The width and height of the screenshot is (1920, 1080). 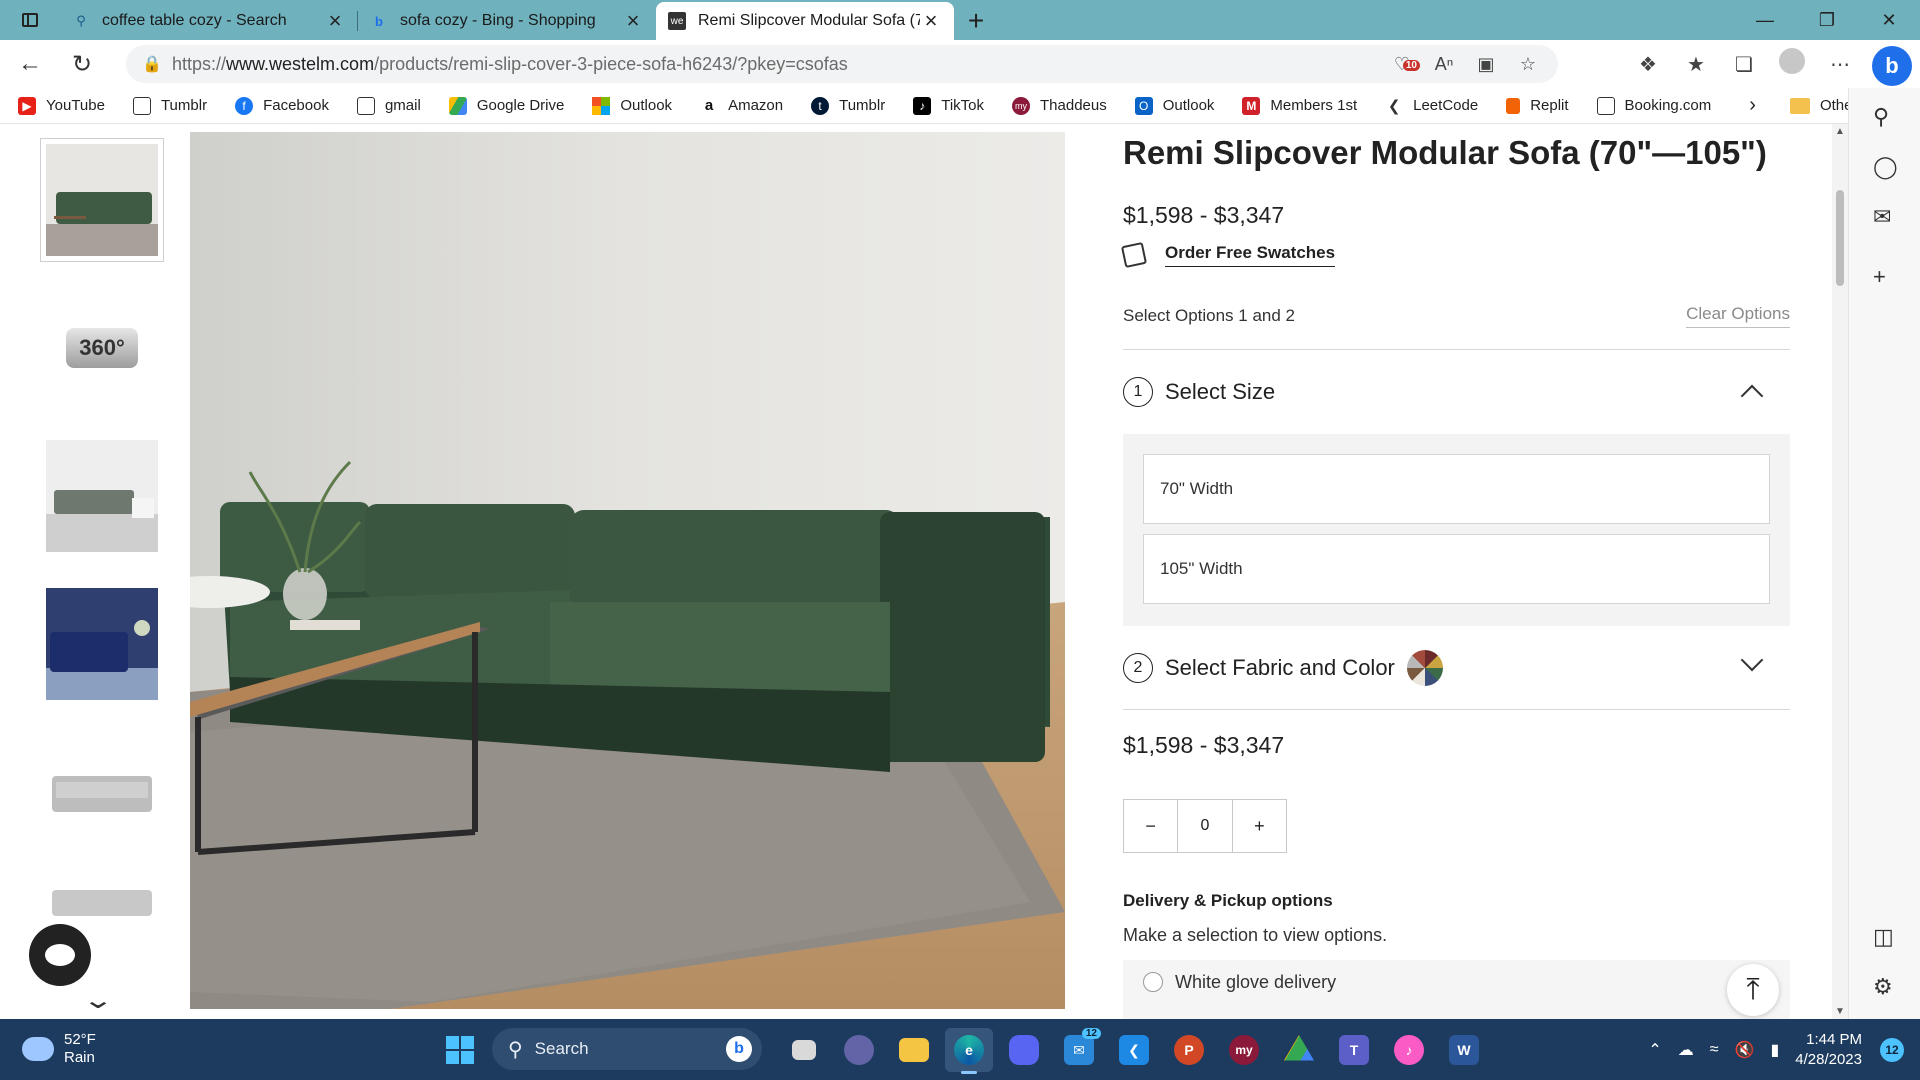 What do you see at coordinates (1879, 277) in the screenshot?
I see `add-sidebar-app-icon: +` at bounding box center [1879, 277].